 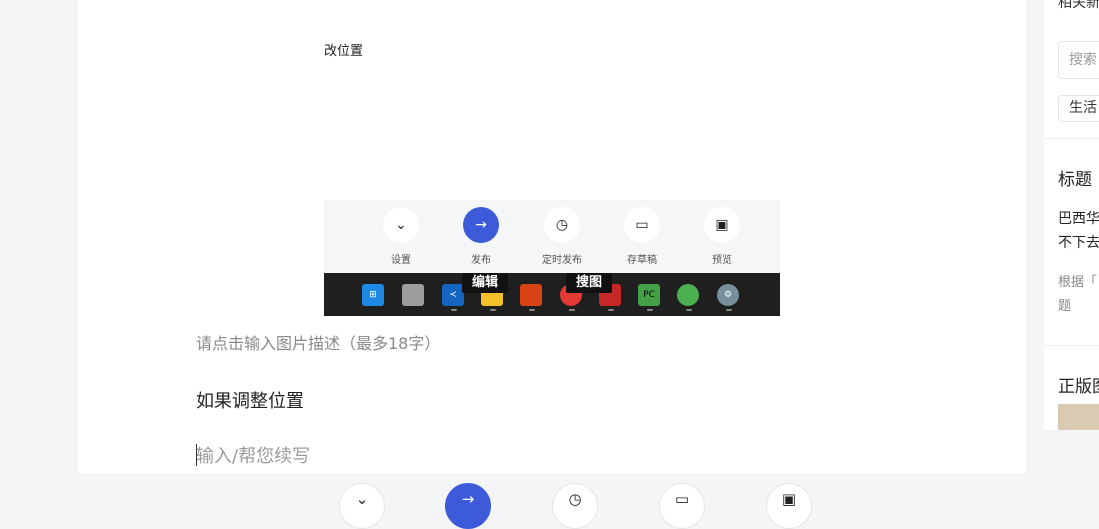 What do you see at coordinates (485, 283) in the screenshot?
I see `edit-tooltip: 编辑` at bounding box center [485, 283].